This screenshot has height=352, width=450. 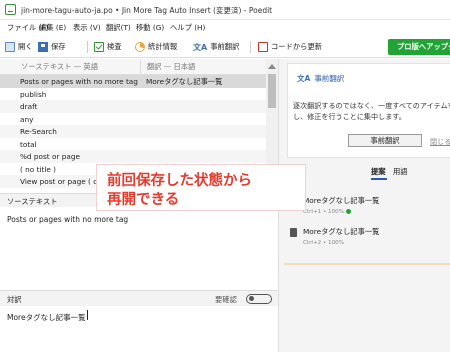 I want to click on pretranslate-button: 文A 事前翻訳, so click(x=216, y=47).